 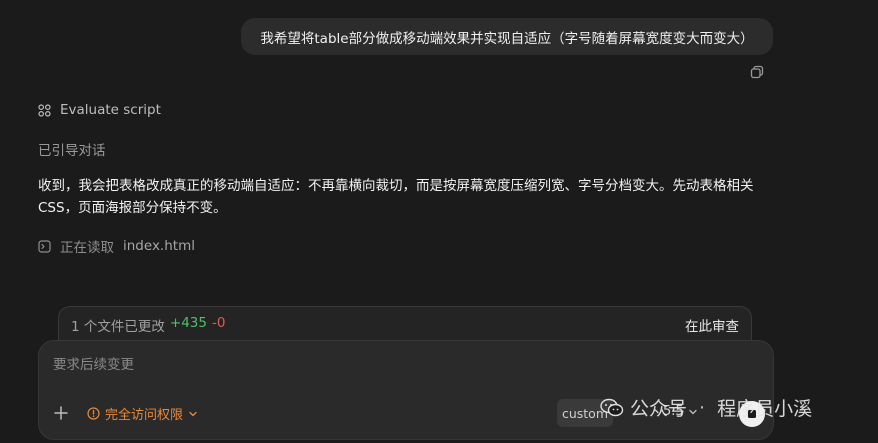 What do you see at coordinates (765, 409) in the screenshot?
I see `watermark-right: 程序员小溪` at bounding box center [765, 409].